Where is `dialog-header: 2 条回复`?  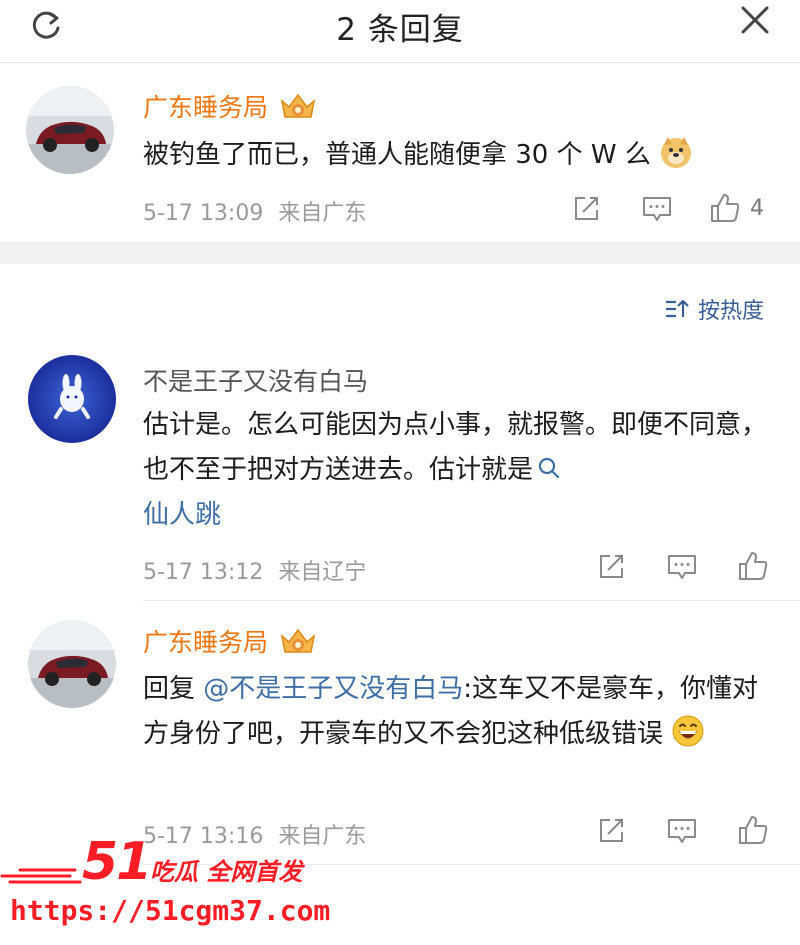
dialog-header: 2 条回复 is located at coordinates (400, 31).